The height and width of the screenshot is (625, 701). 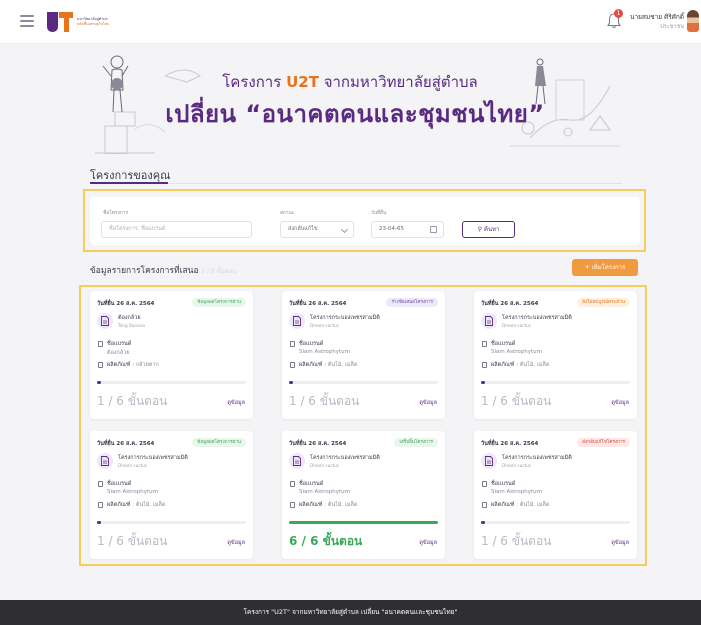 What do you see at coordinates (302, 82) in the screenshot?
I see `hero-title-brand: U2T` at bounding box center [302, 82].